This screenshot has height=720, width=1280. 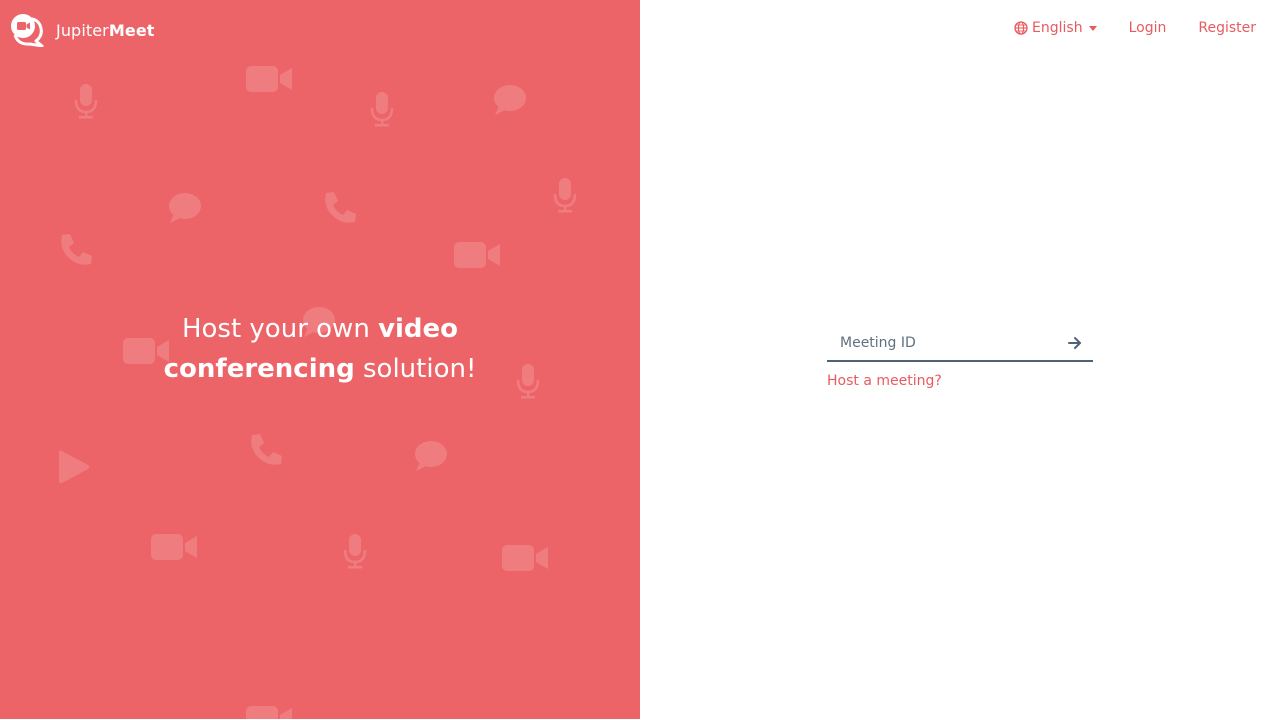 I want to click on play-icon, so click(x=73, y=467).